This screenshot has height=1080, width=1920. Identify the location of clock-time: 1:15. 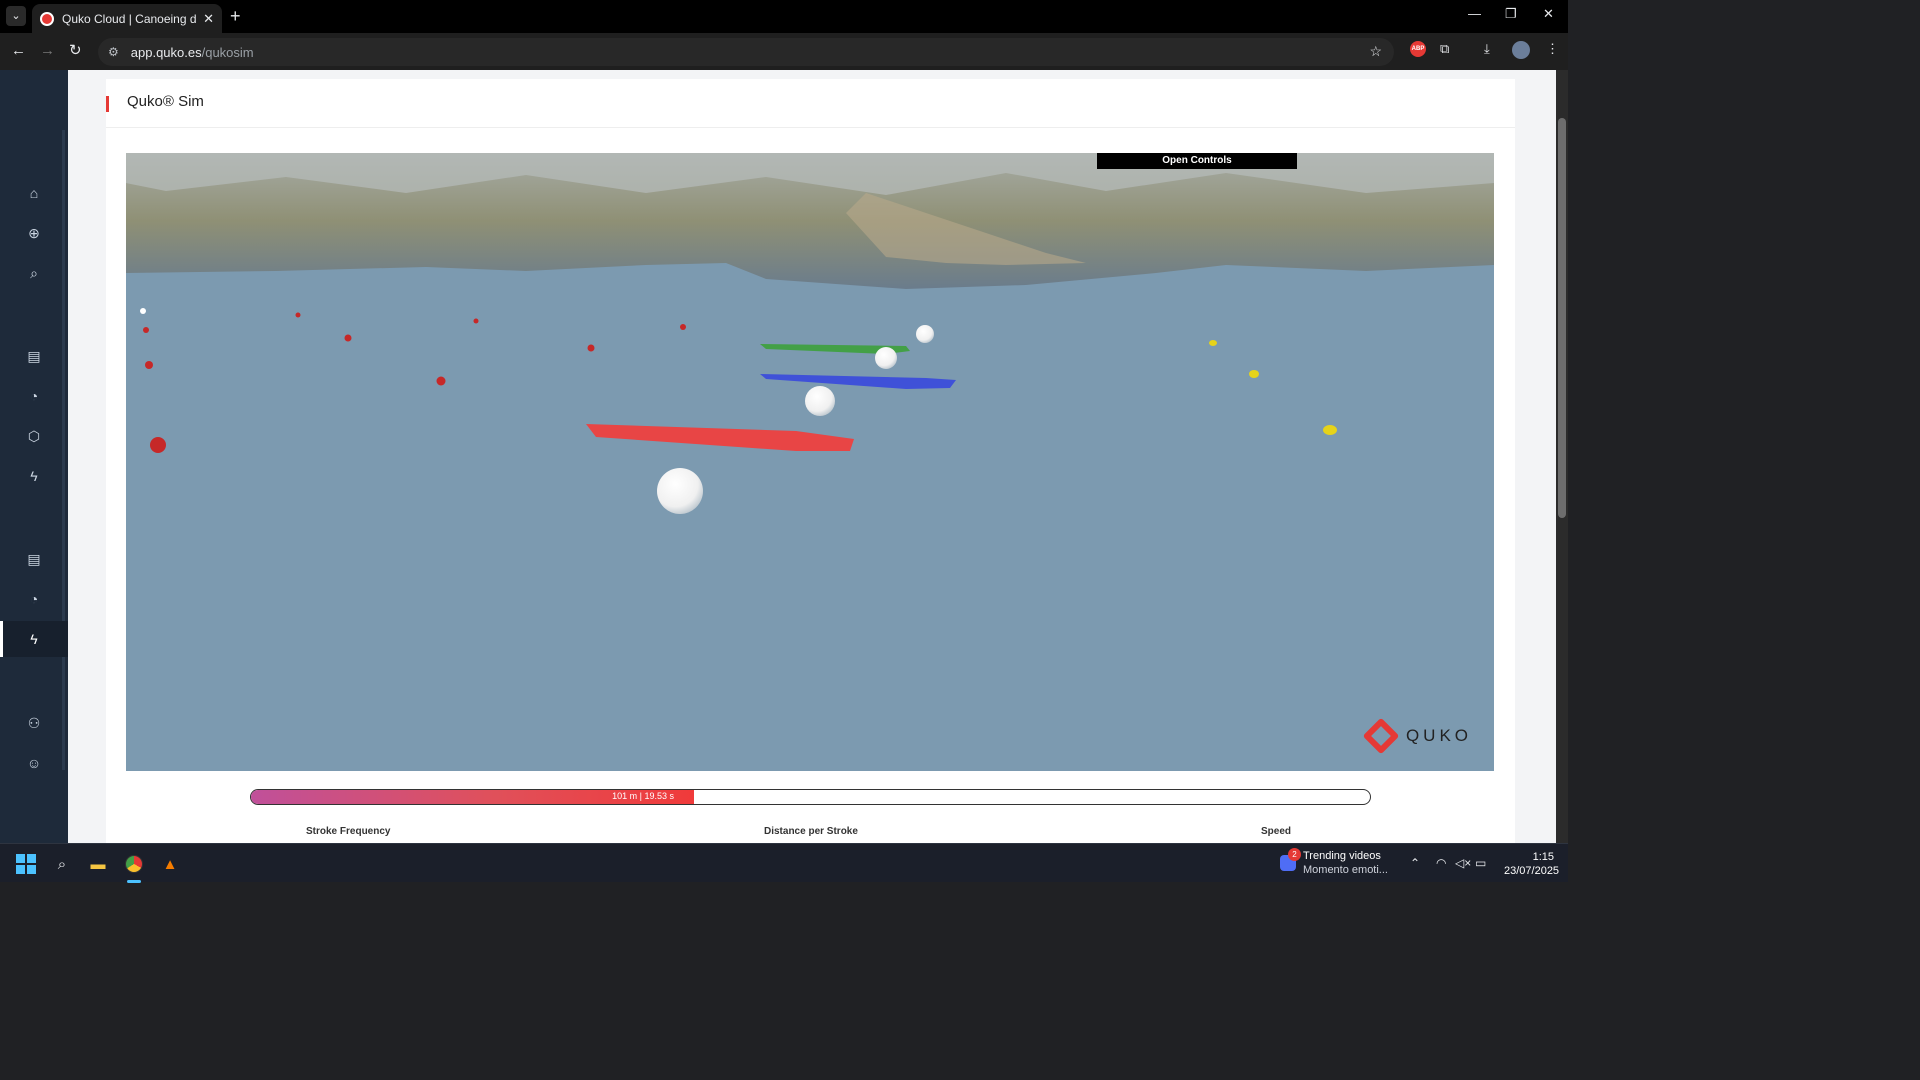
(1543, 857).